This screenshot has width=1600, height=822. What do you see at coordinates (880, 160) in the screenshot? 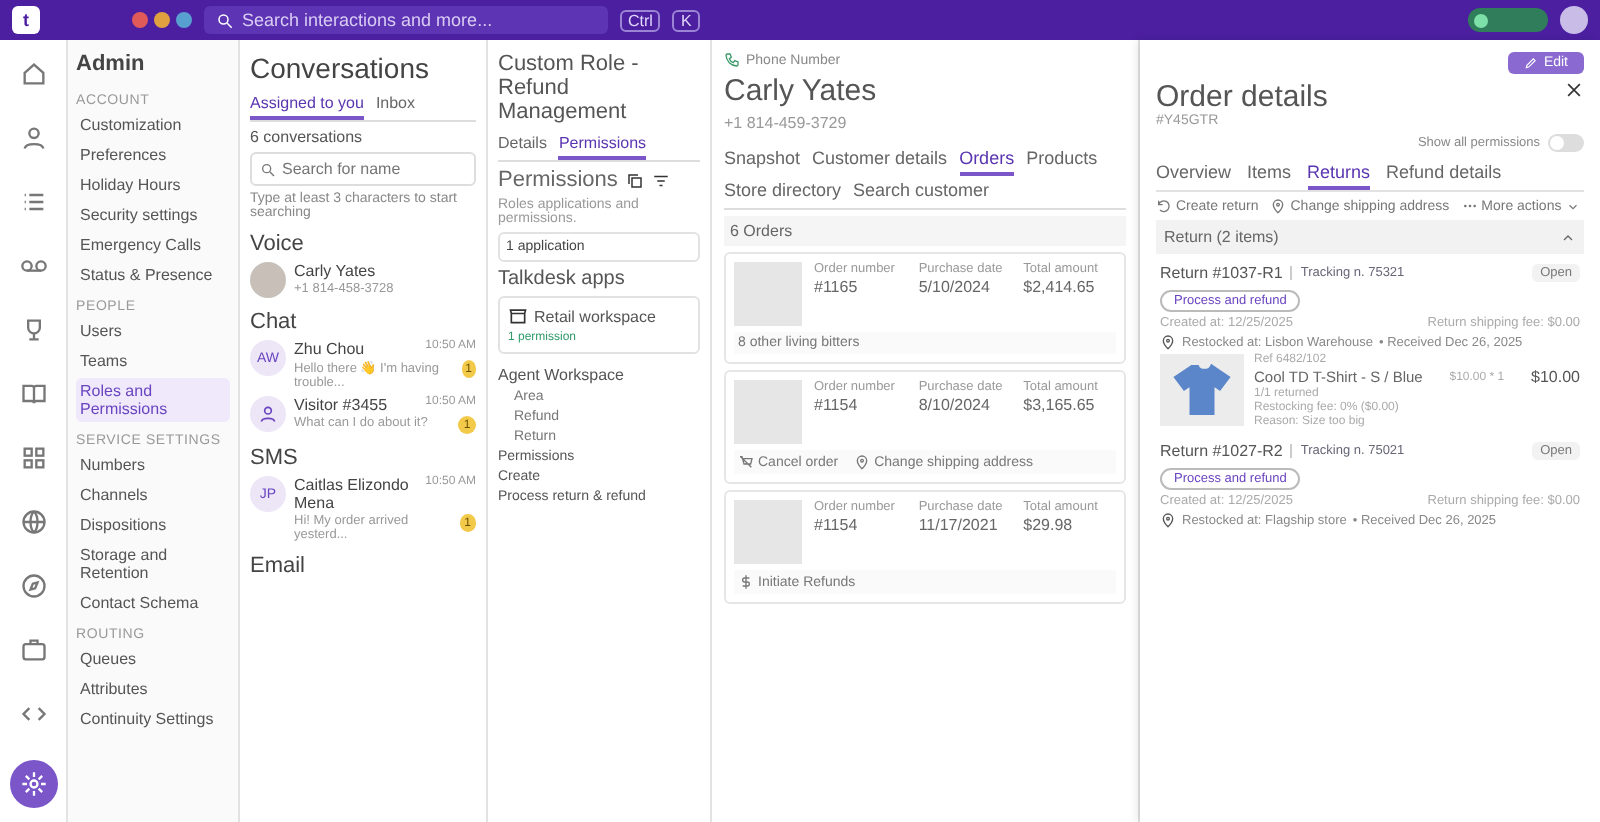
I see `tab: Customer details` at bounding box center [880, 160].